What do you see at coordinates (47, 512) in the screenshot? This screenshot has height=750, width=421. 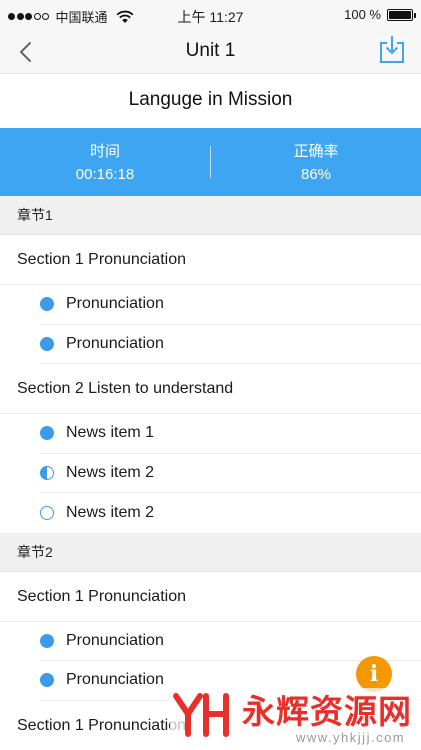 I see `not-started-status-icon` at bounding box center [47, 512].